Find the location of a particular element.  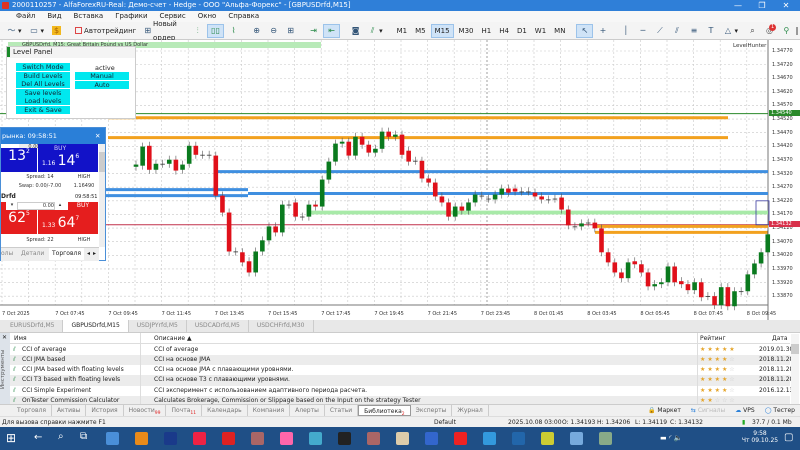

zoom-out-button: ⊖ is located at coordinates (273, 31).